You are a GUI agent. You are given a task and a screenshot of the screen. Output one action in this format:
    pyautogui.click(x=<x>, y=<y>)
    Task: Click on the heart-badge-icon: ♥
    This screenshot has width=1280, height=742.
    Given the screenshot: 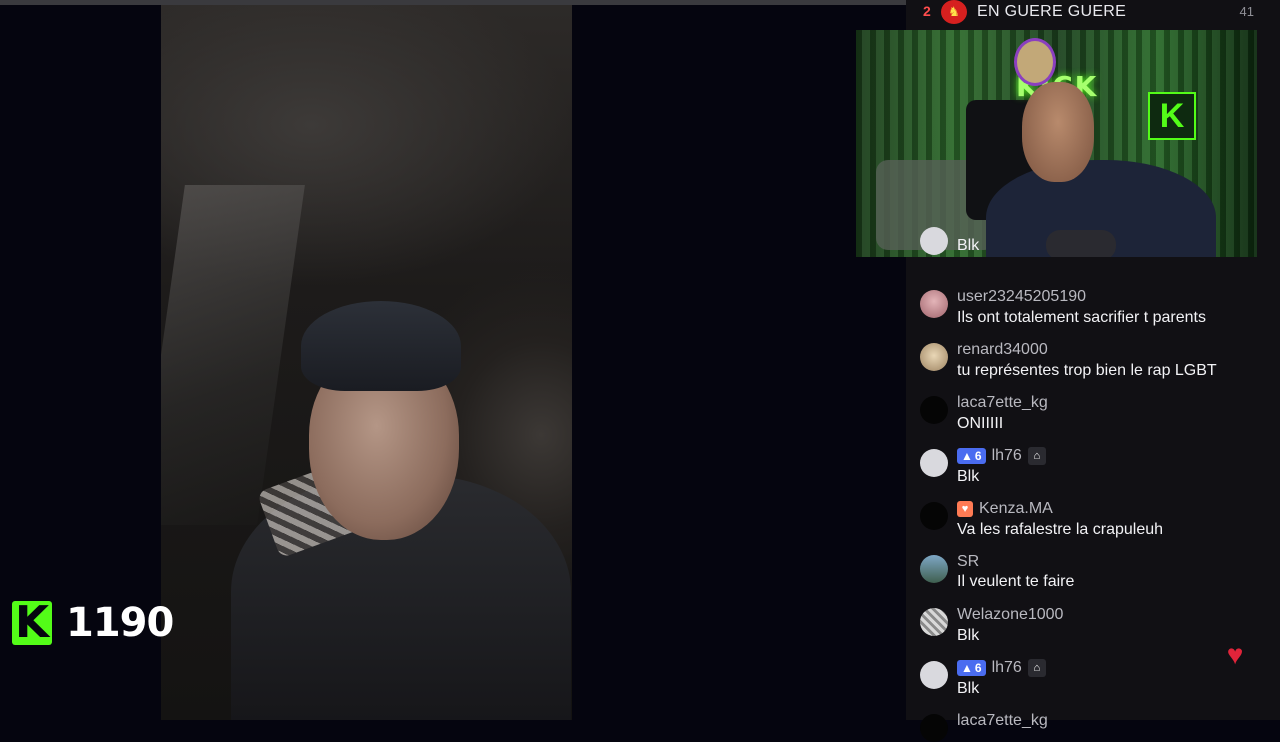 What is the action you would take?
    pyautogui.click(x=965, y=509)
    